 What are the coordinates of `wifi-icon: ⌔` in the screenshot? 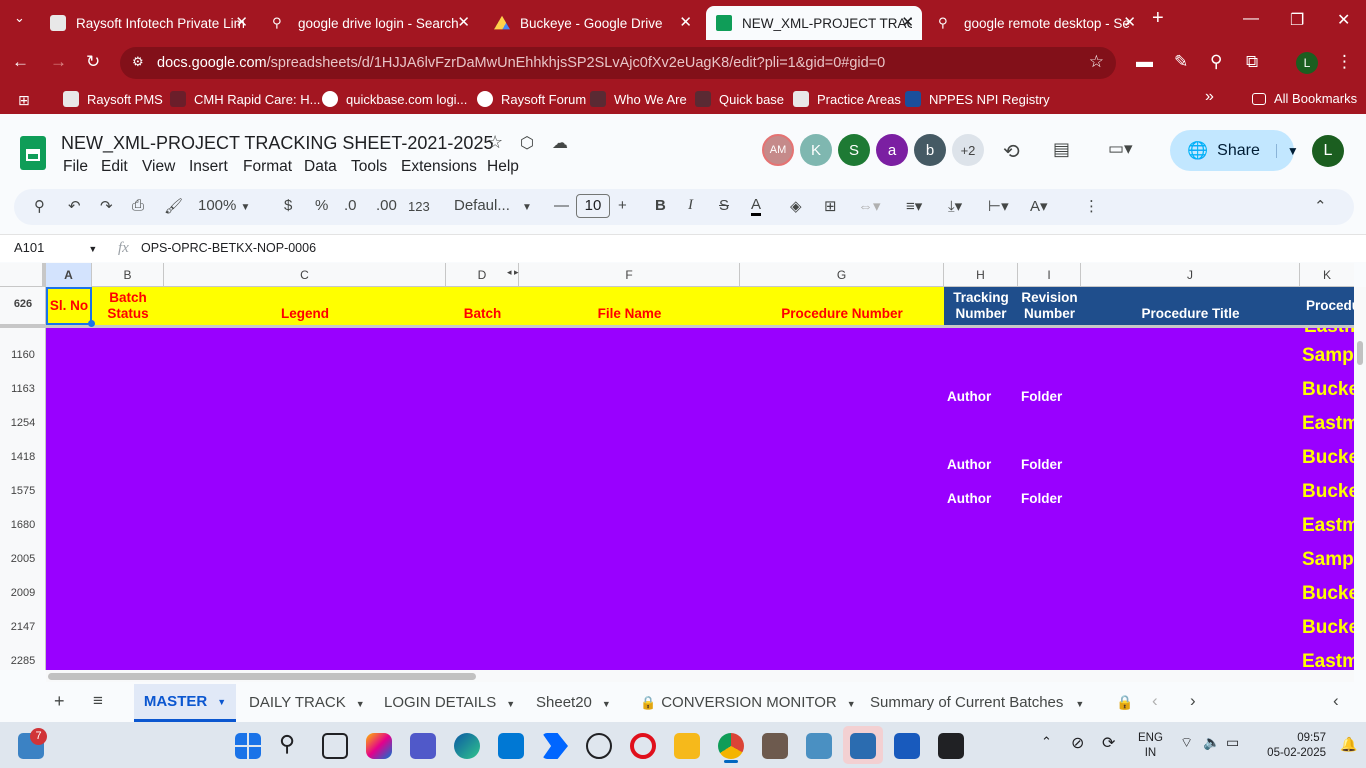 It's located at (1186, 743).